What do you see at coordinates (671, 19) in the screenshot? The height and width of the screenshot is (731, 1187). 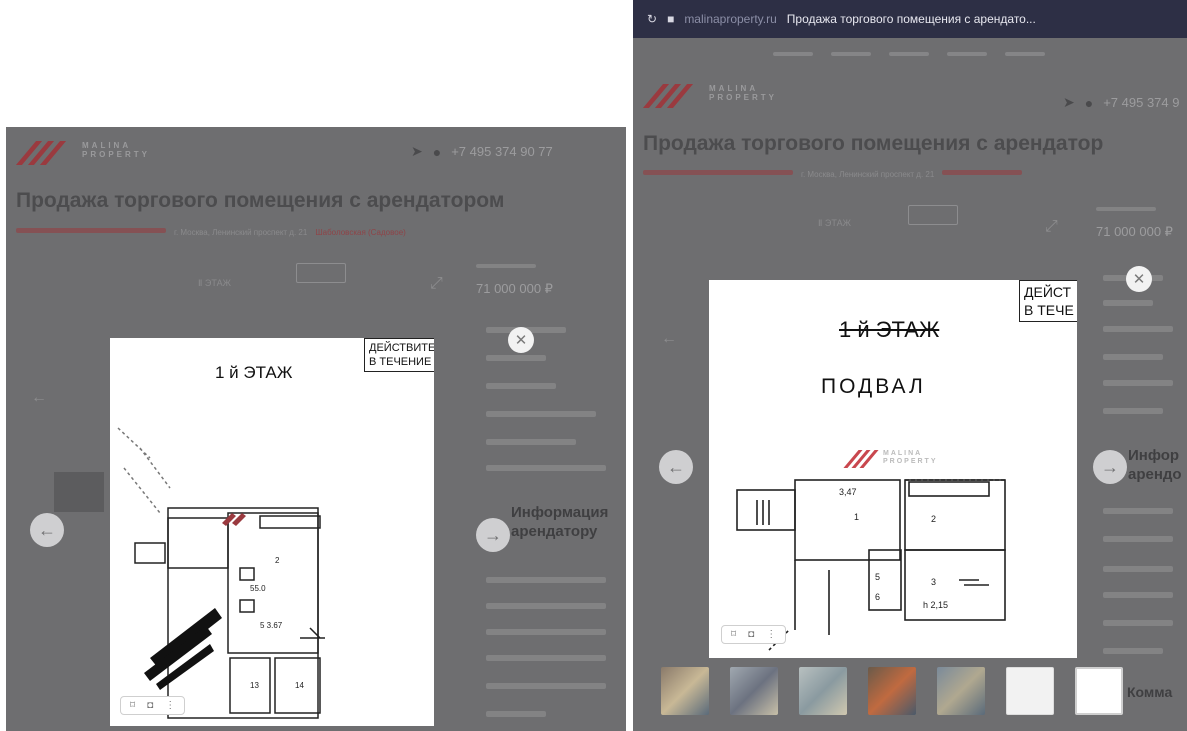 I see `lock-icon: ■` at bounding box center [671, 19].